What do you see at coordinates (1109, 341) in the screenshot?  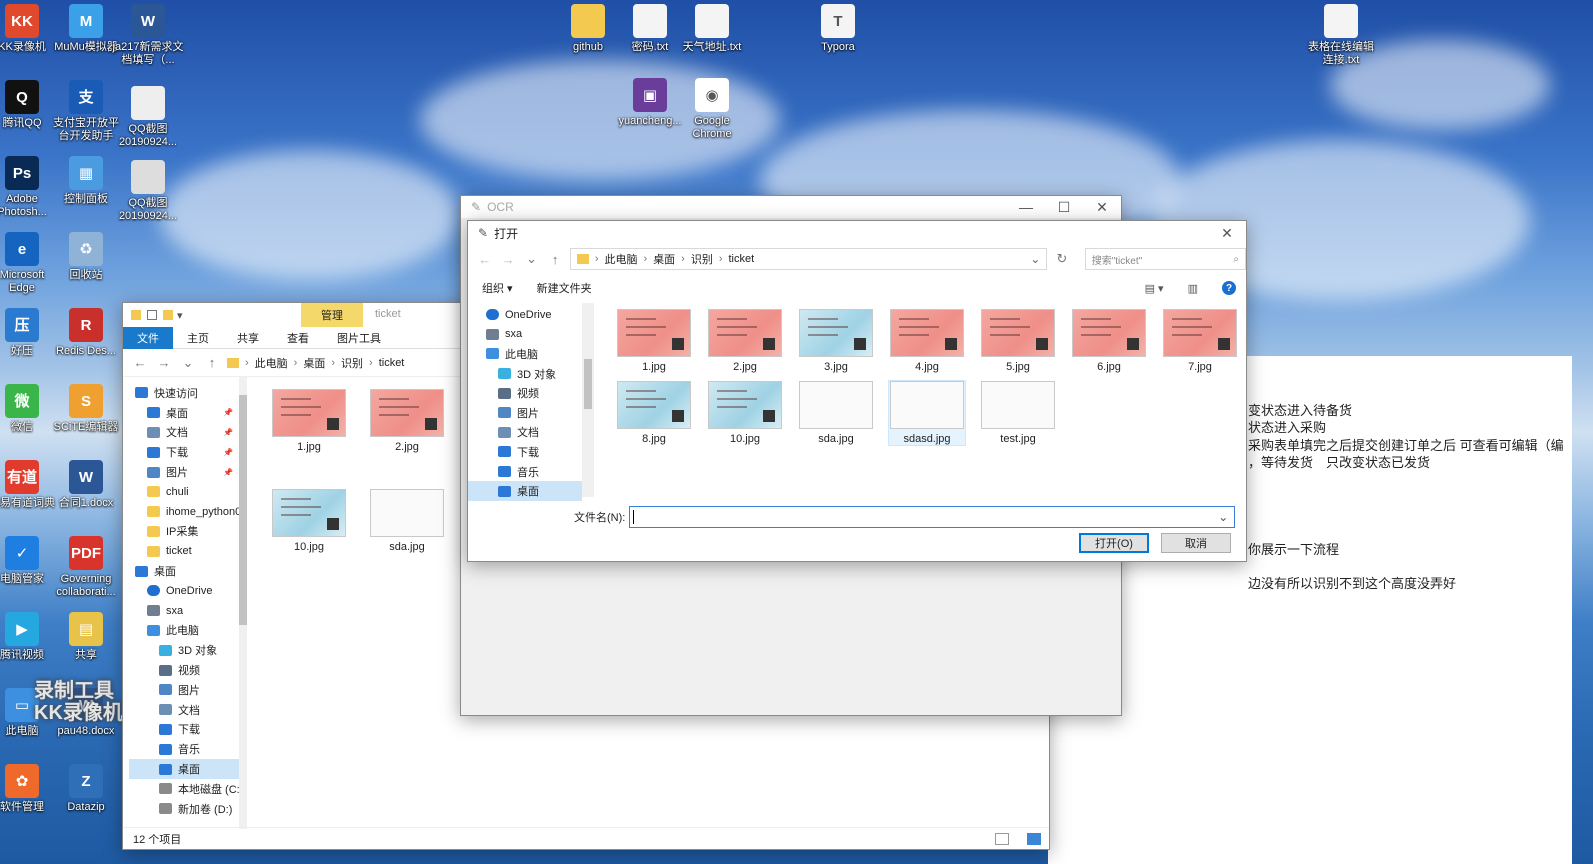 I see `file-thumbnail: 6.jpg` at bounding box center [1109, 341].